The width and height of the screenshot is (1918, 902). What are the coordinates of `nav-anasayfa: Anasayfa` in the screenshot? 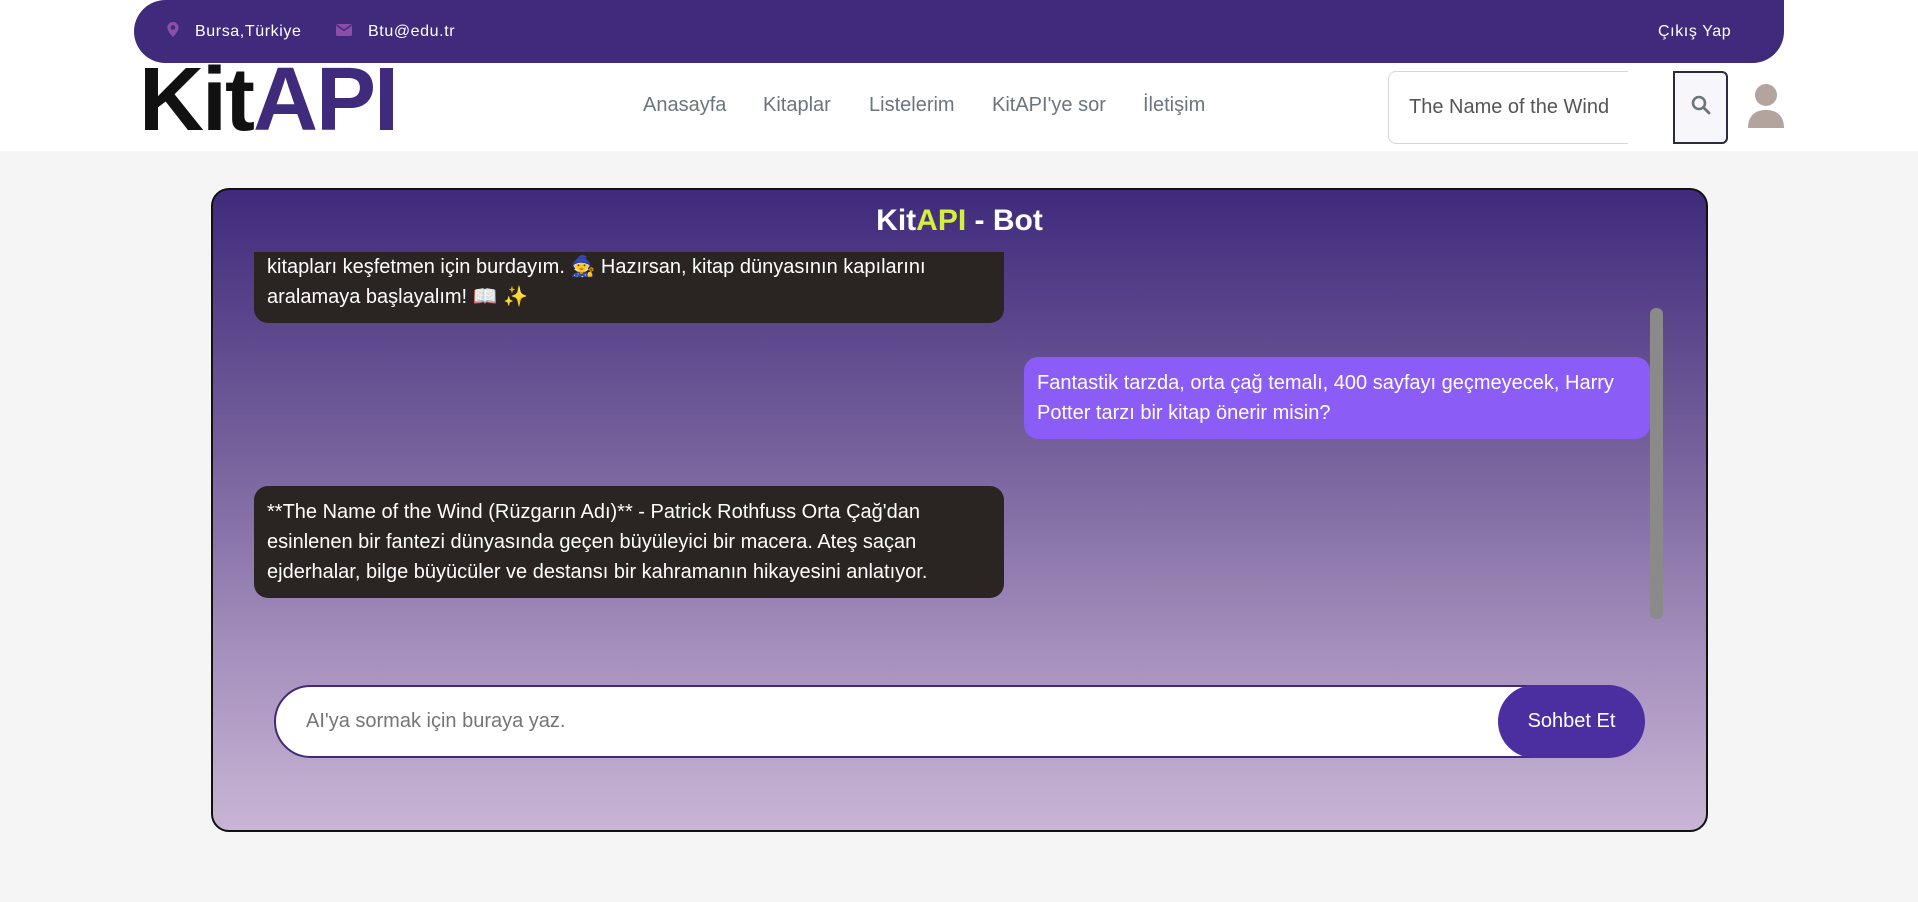 It's located at (684, 105).